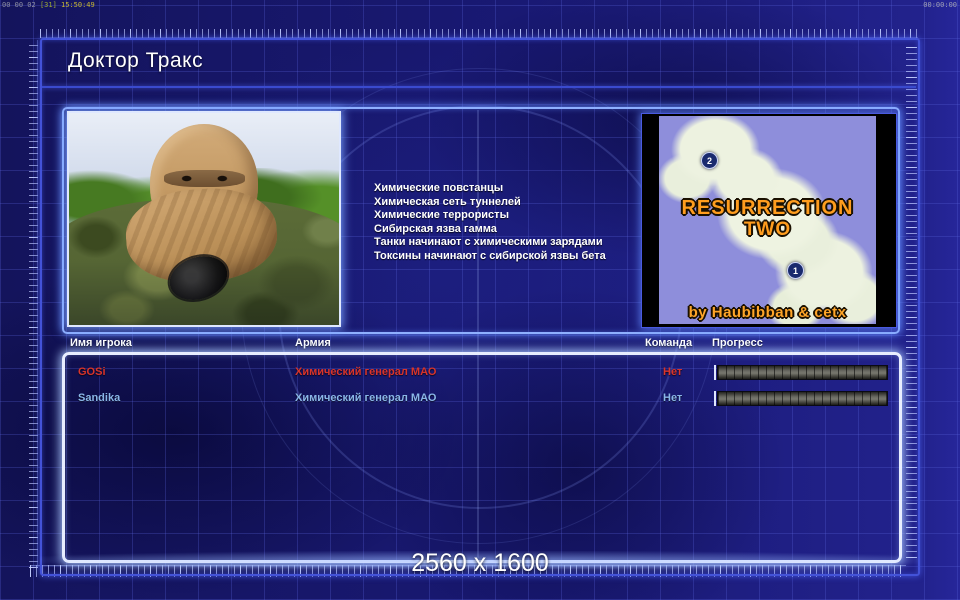 This screenshot has height=600, width=960. Describe the element at coordinates (441, 215) in the screenshot. I see `feature-line: Химические террористы` at that location.